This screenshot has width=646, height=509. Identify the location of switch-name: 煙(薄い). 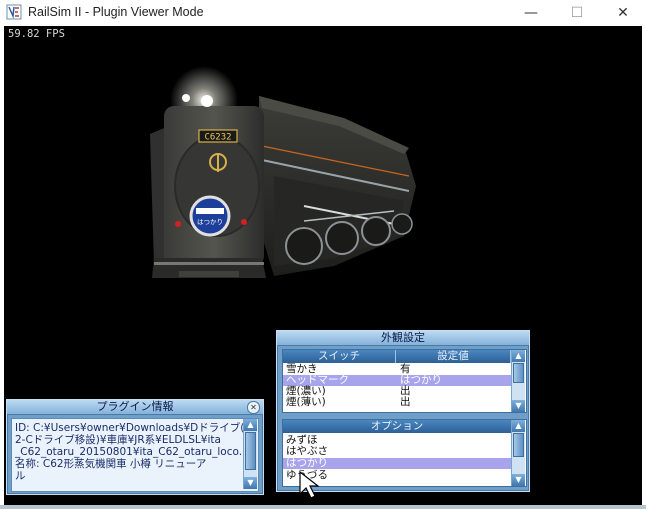
(306, 402).